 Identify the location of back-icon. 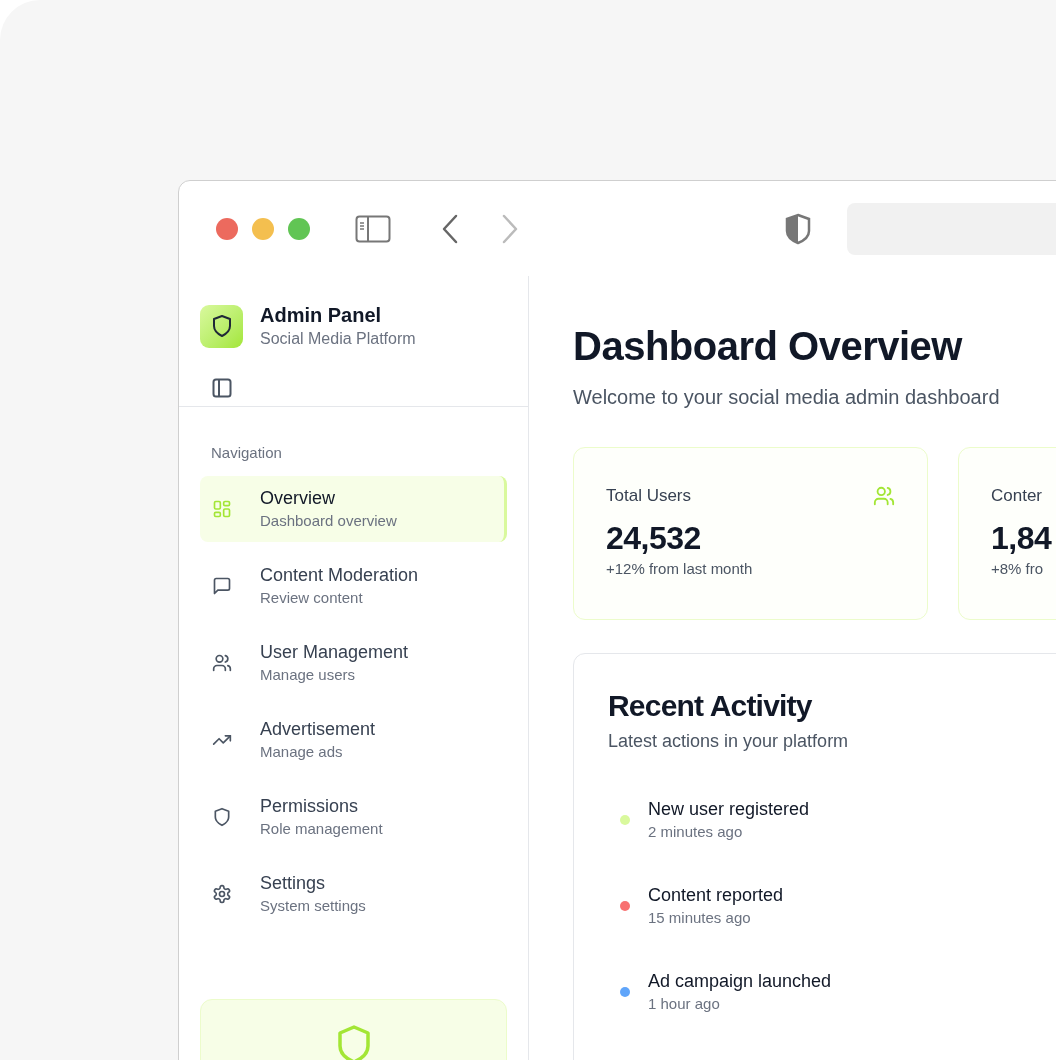
(450, 228).